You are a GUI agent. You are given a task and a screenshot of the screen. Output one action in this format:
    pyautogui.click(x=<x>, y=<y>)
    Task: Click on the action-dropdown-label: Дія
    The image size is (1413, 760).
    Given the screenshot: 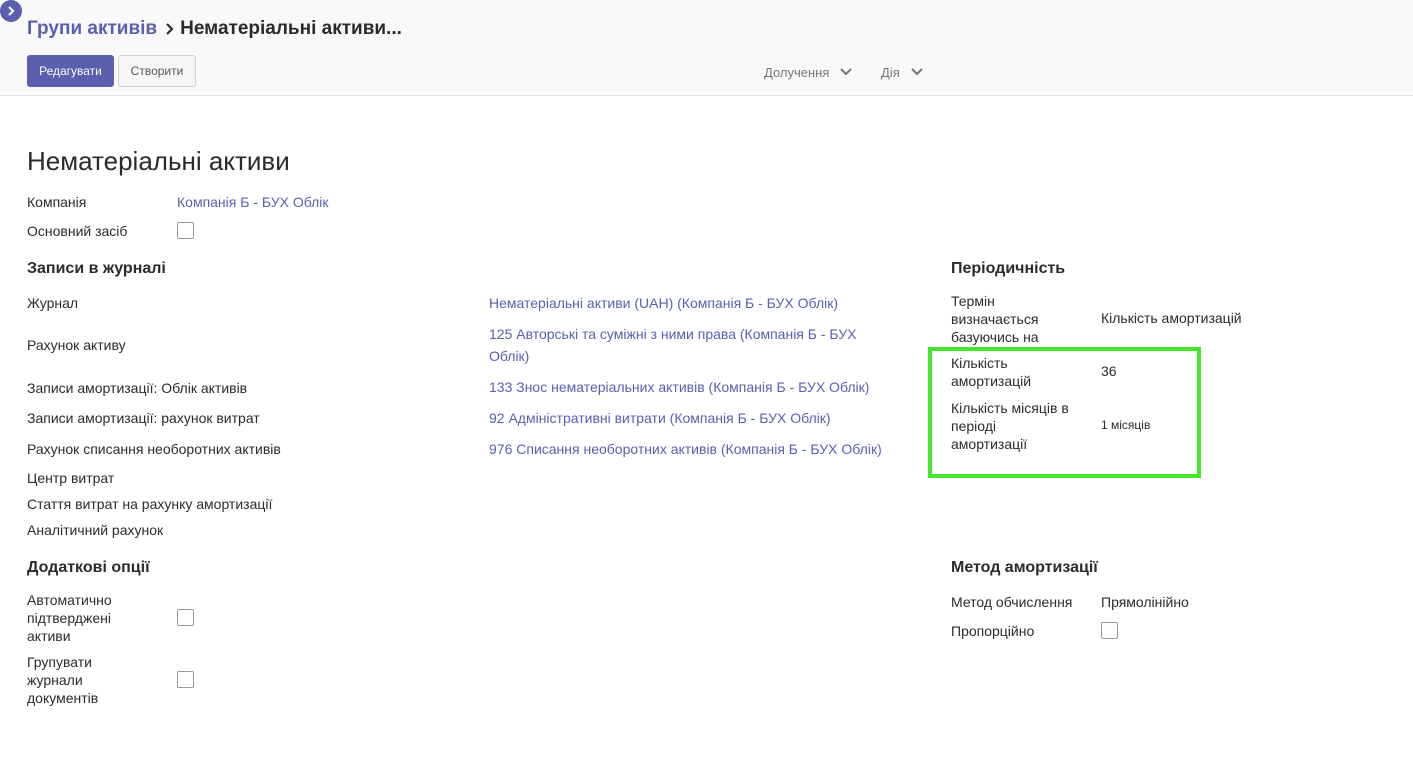 What is the action you would take?
    pyautogui.click(x=890, y=72)
    